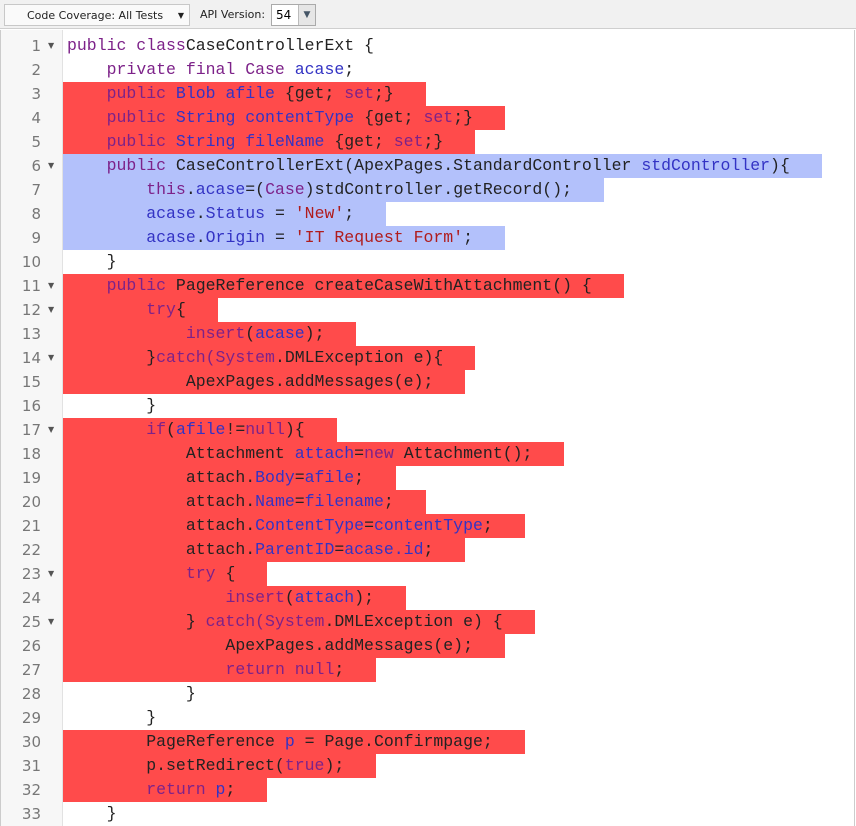 This screenshot has width=856, height=826. What do you see at coordinates (31, 310) in the screenshot?
I see `line-number: 12` at bounding box center [31, 310].